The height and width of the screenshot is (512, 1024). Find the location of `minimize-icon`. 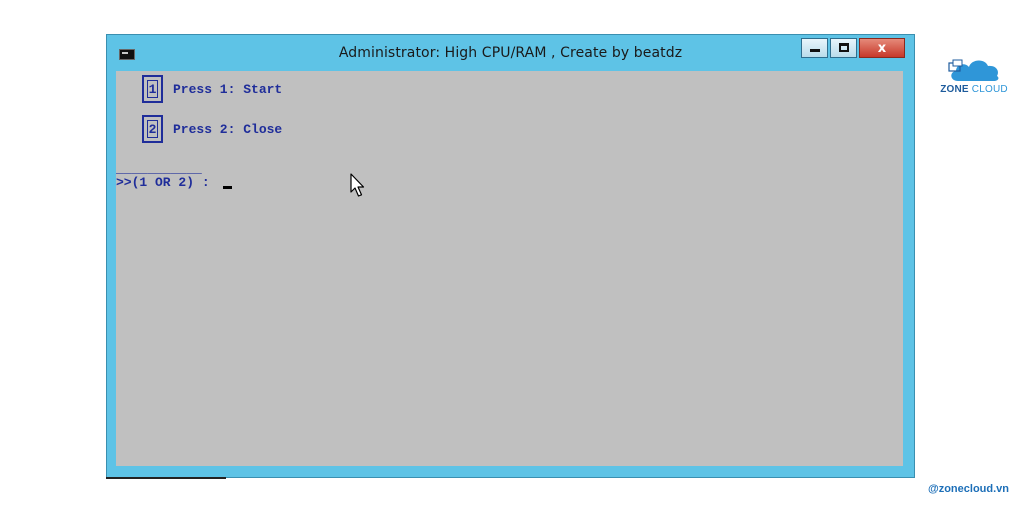

minimize-icon is located at coordinates (815, 50).